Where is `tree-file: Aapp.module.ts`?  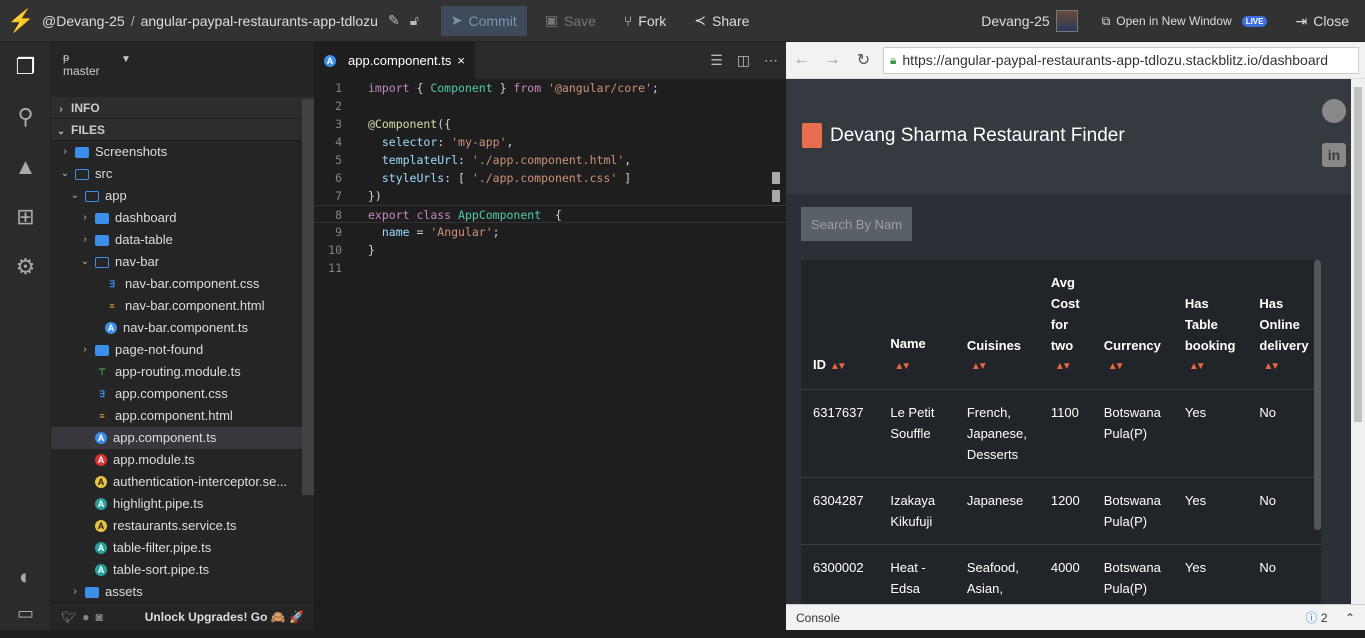 tree-file: Aapp.module.ts is located at coordinates (182, 460).